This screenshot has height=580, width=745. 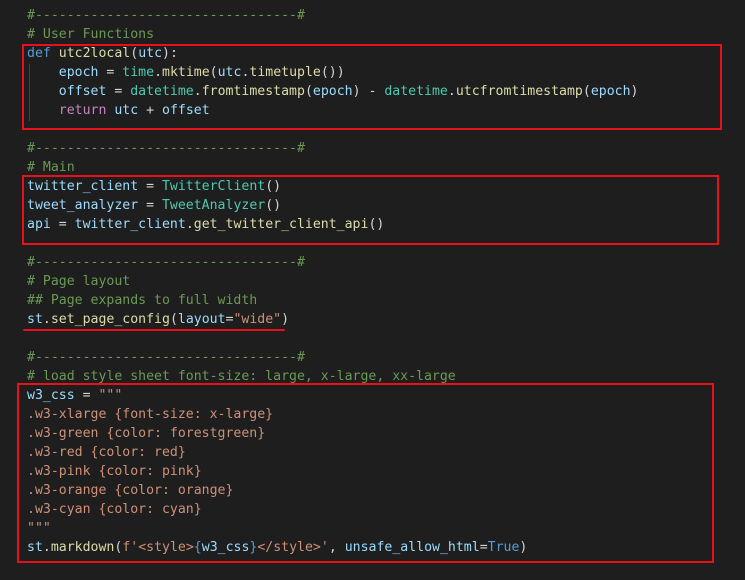 I want to click on code-line: # Page layout, so click(x=79, y=281).